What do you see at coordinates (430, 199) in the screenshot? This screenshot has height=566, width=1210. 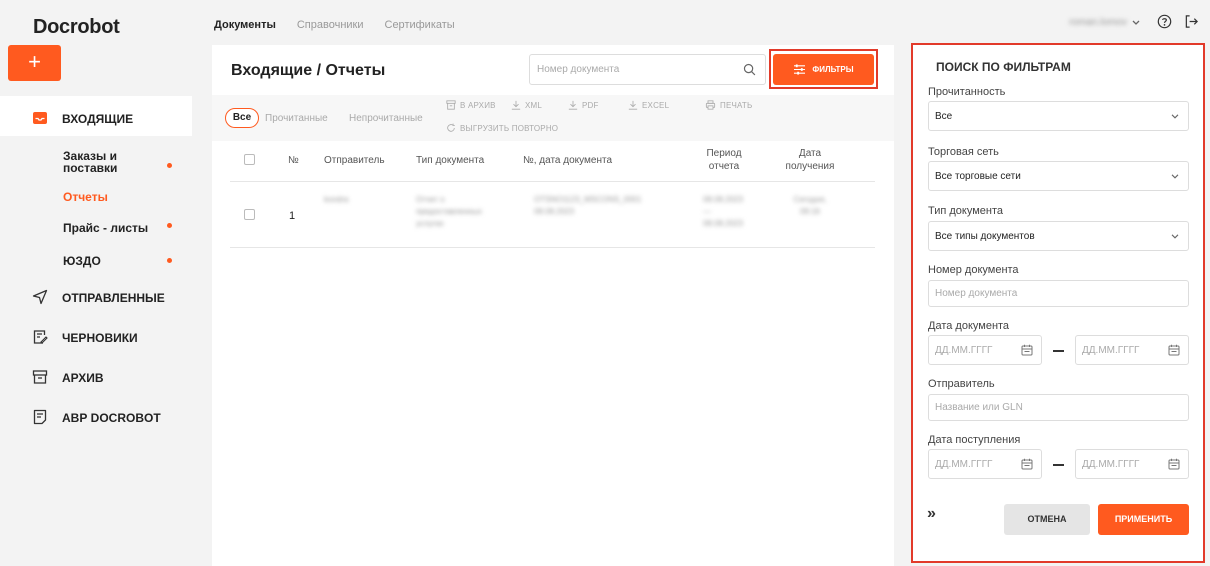 I see `doctype-line1: Отчет о` at bounding box center [430, 199].